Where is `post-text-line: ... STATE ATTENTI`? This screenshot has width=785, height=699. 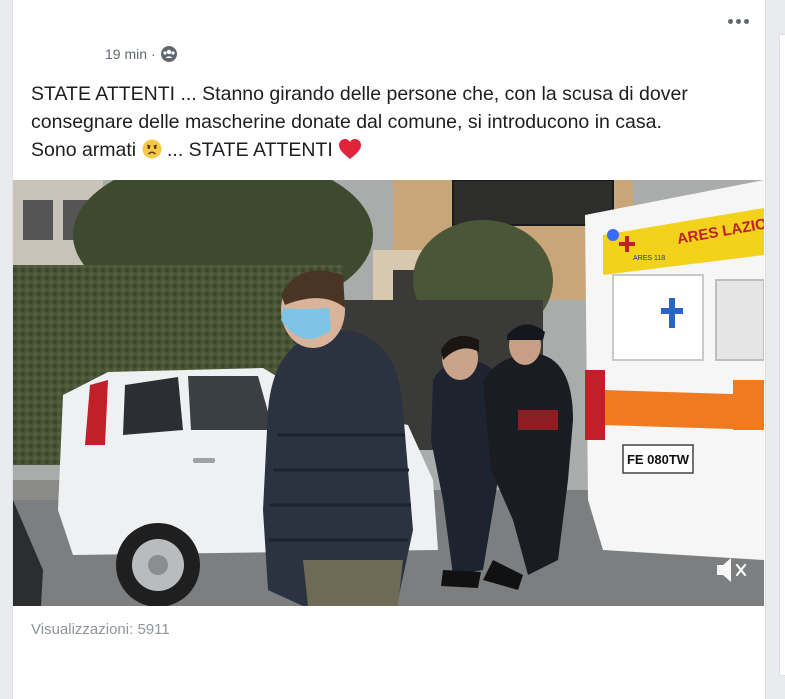 post-text-line: ... STATE ATTENTI is located at coordinates (249, 150).